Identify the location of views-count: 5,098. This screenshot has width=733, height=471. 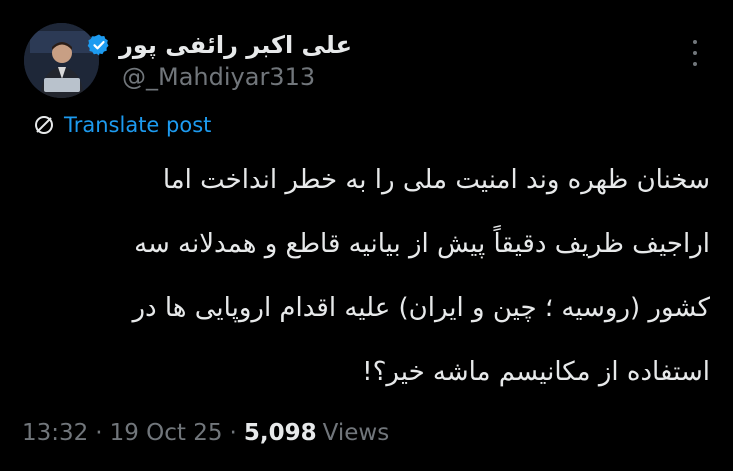
(280, 433).